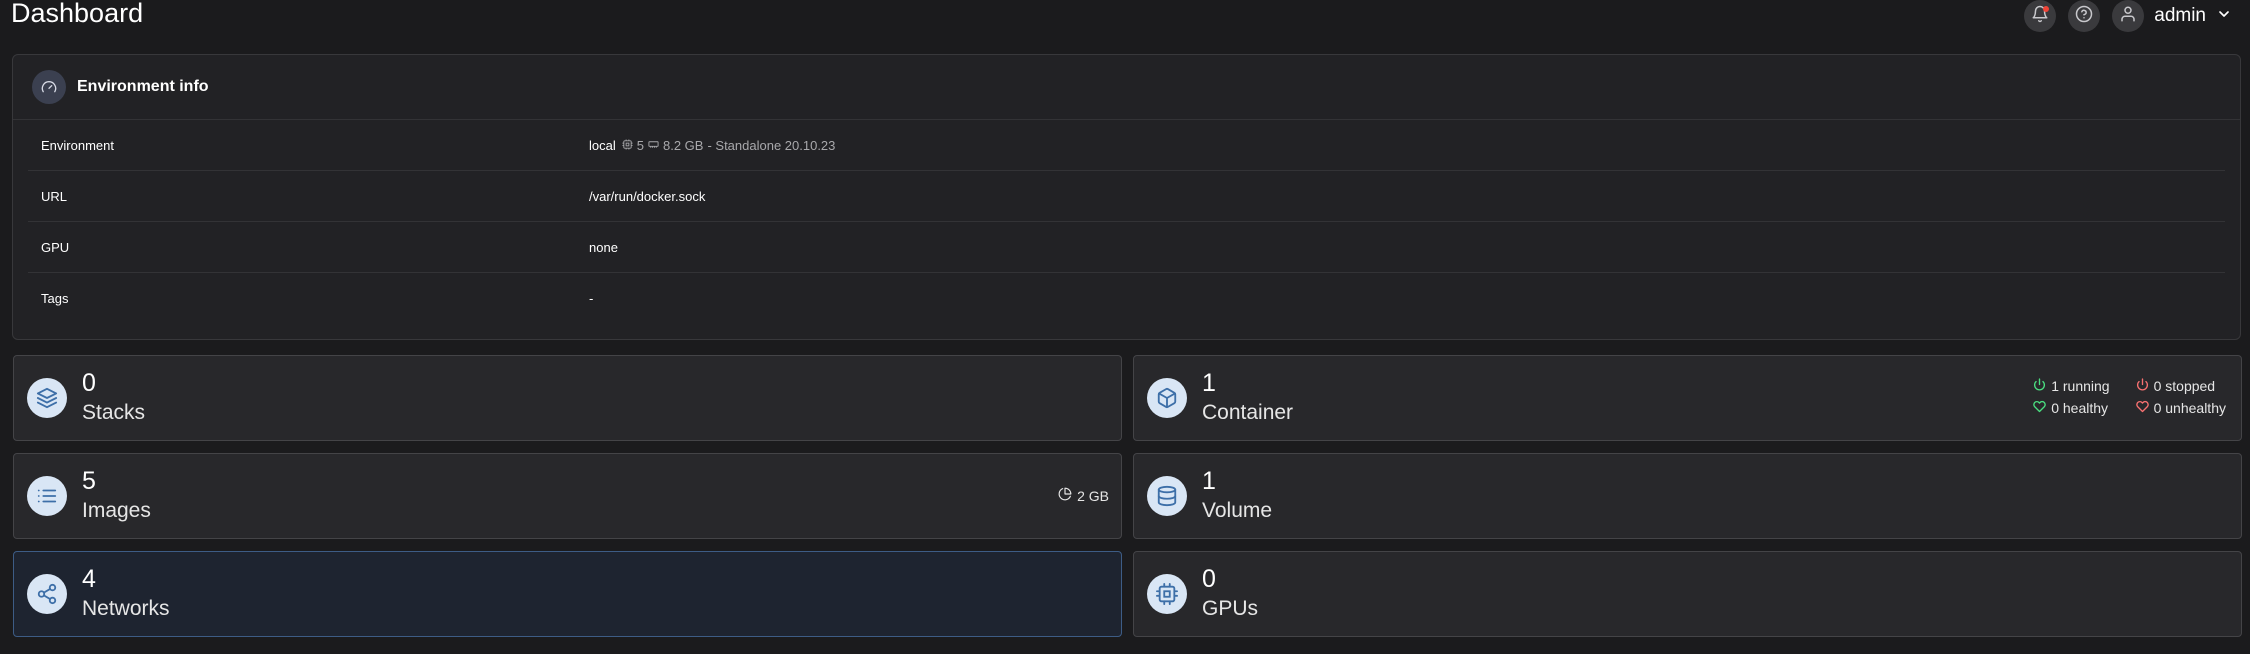  What do you see at coordinates (603, 247) in the screenshot?
I see `gpu-value: none` at bounding box center [603, 247].